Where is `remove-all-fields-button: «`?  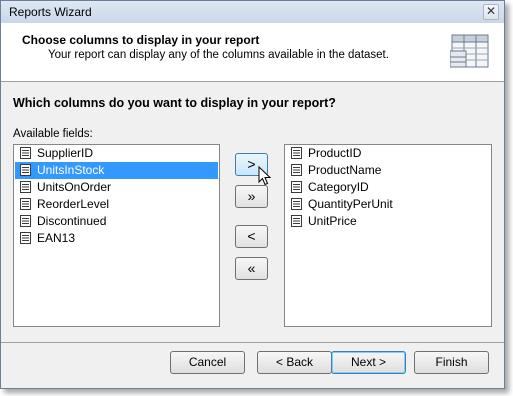 remove-all-fields-button: « is located at coordinates (251, 268).